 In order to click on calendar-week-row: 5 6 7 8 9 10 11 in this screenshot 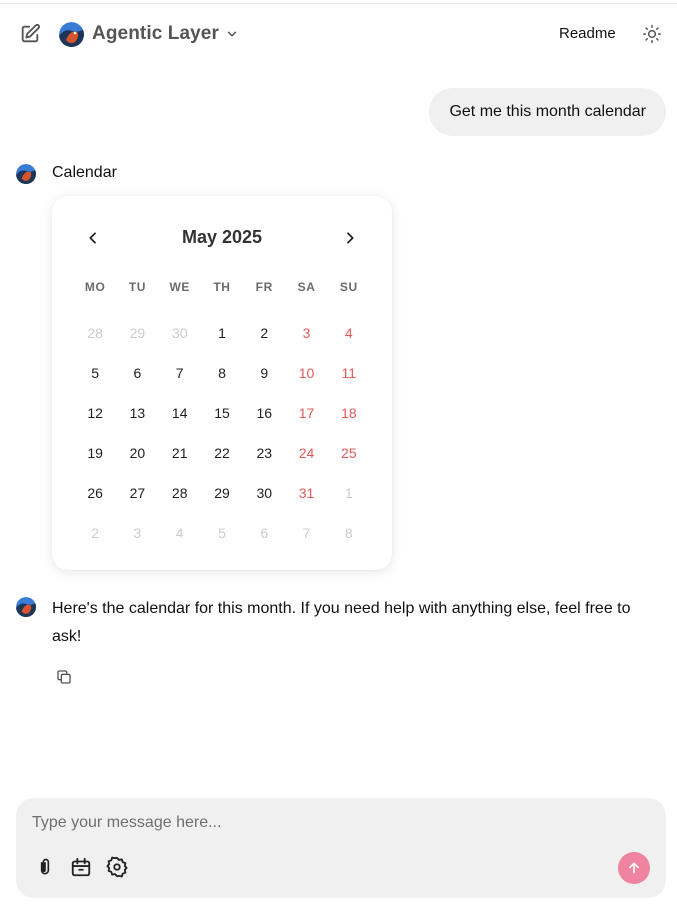, I will do `click(222, 373)`.